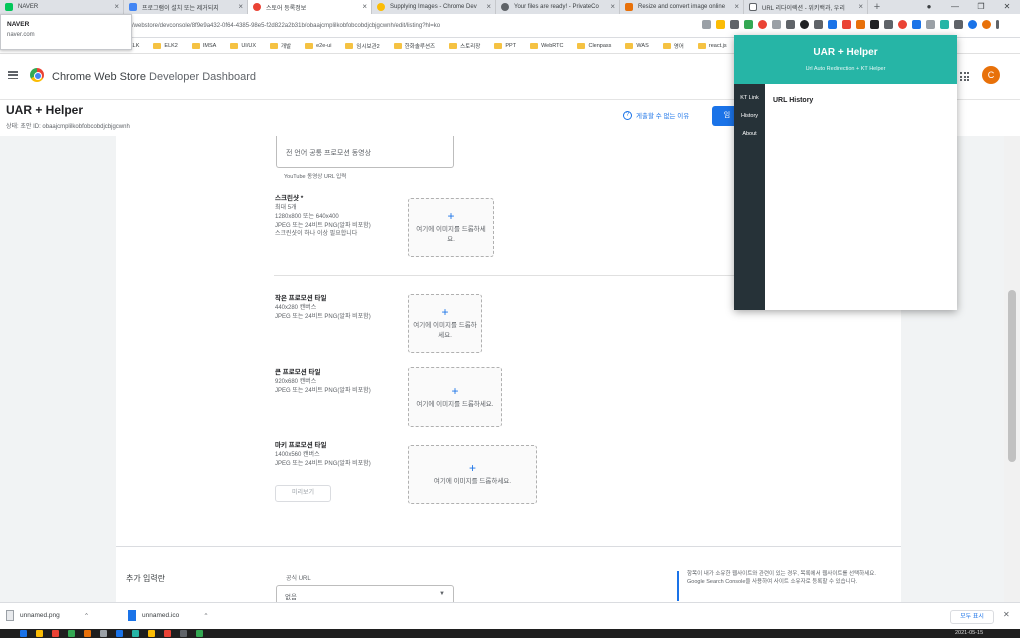 The image size is (1020, 638). Describe the element at coordinates (434, 7) in the screenshot. I see `tab-supplying-images: Supplying Images - Chrome Dev ×` at that location.